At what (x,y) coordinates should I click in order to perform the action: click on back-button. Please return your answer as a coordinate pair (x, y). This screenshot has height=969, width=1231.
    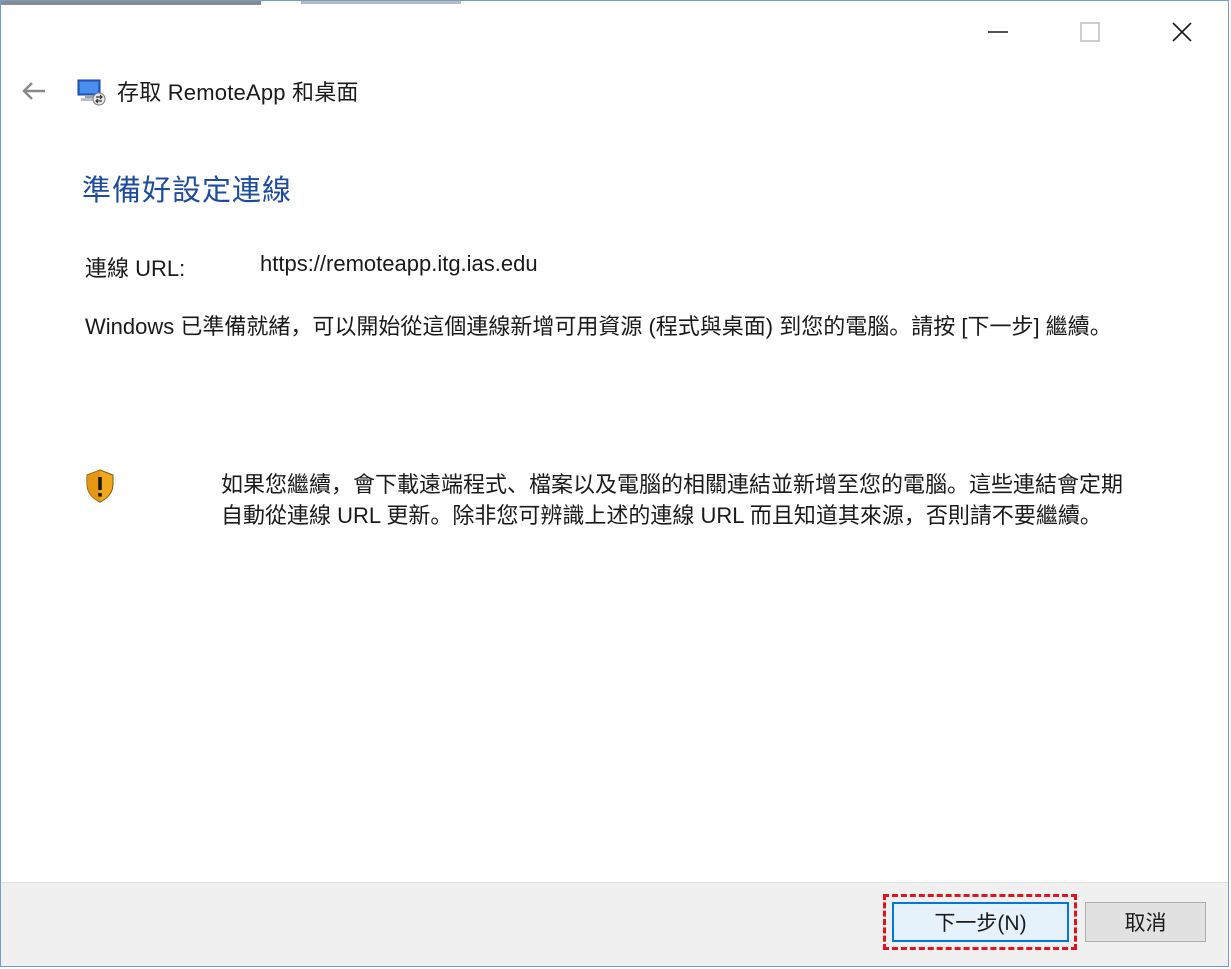
    Looking at the image, I should click on (34, 91).